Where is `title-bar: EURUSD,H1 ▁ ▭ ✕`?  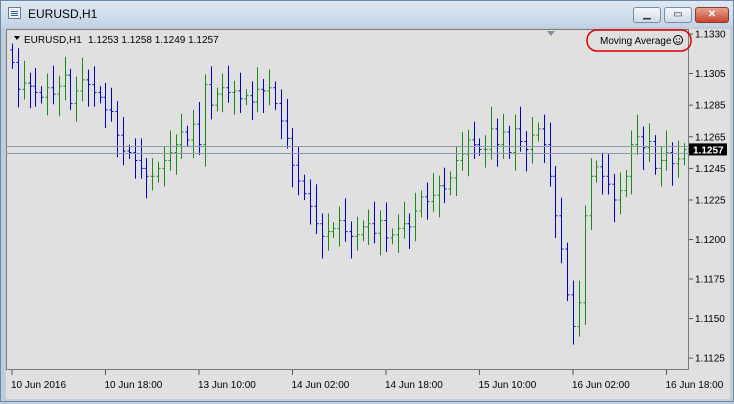
title-bar: EURUSD,H1 ▁ ▭ ✕ is located at coordinates (367, 14).